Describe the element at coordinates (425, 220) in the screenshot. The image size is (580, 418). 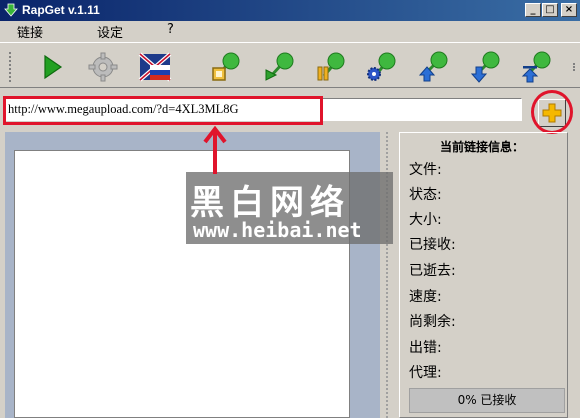
I see `info-size-label: 大小:` at that location.